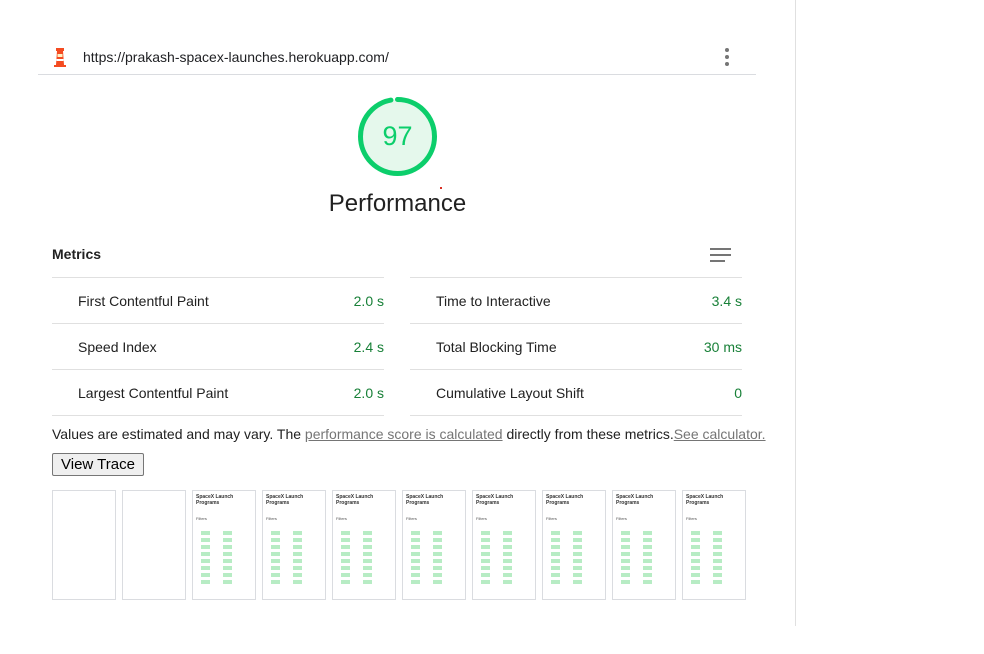 This screenshot has height=654, width=984. I want to click on metric-speed-index: Speed Index 2.4 s, so click(218, 346).